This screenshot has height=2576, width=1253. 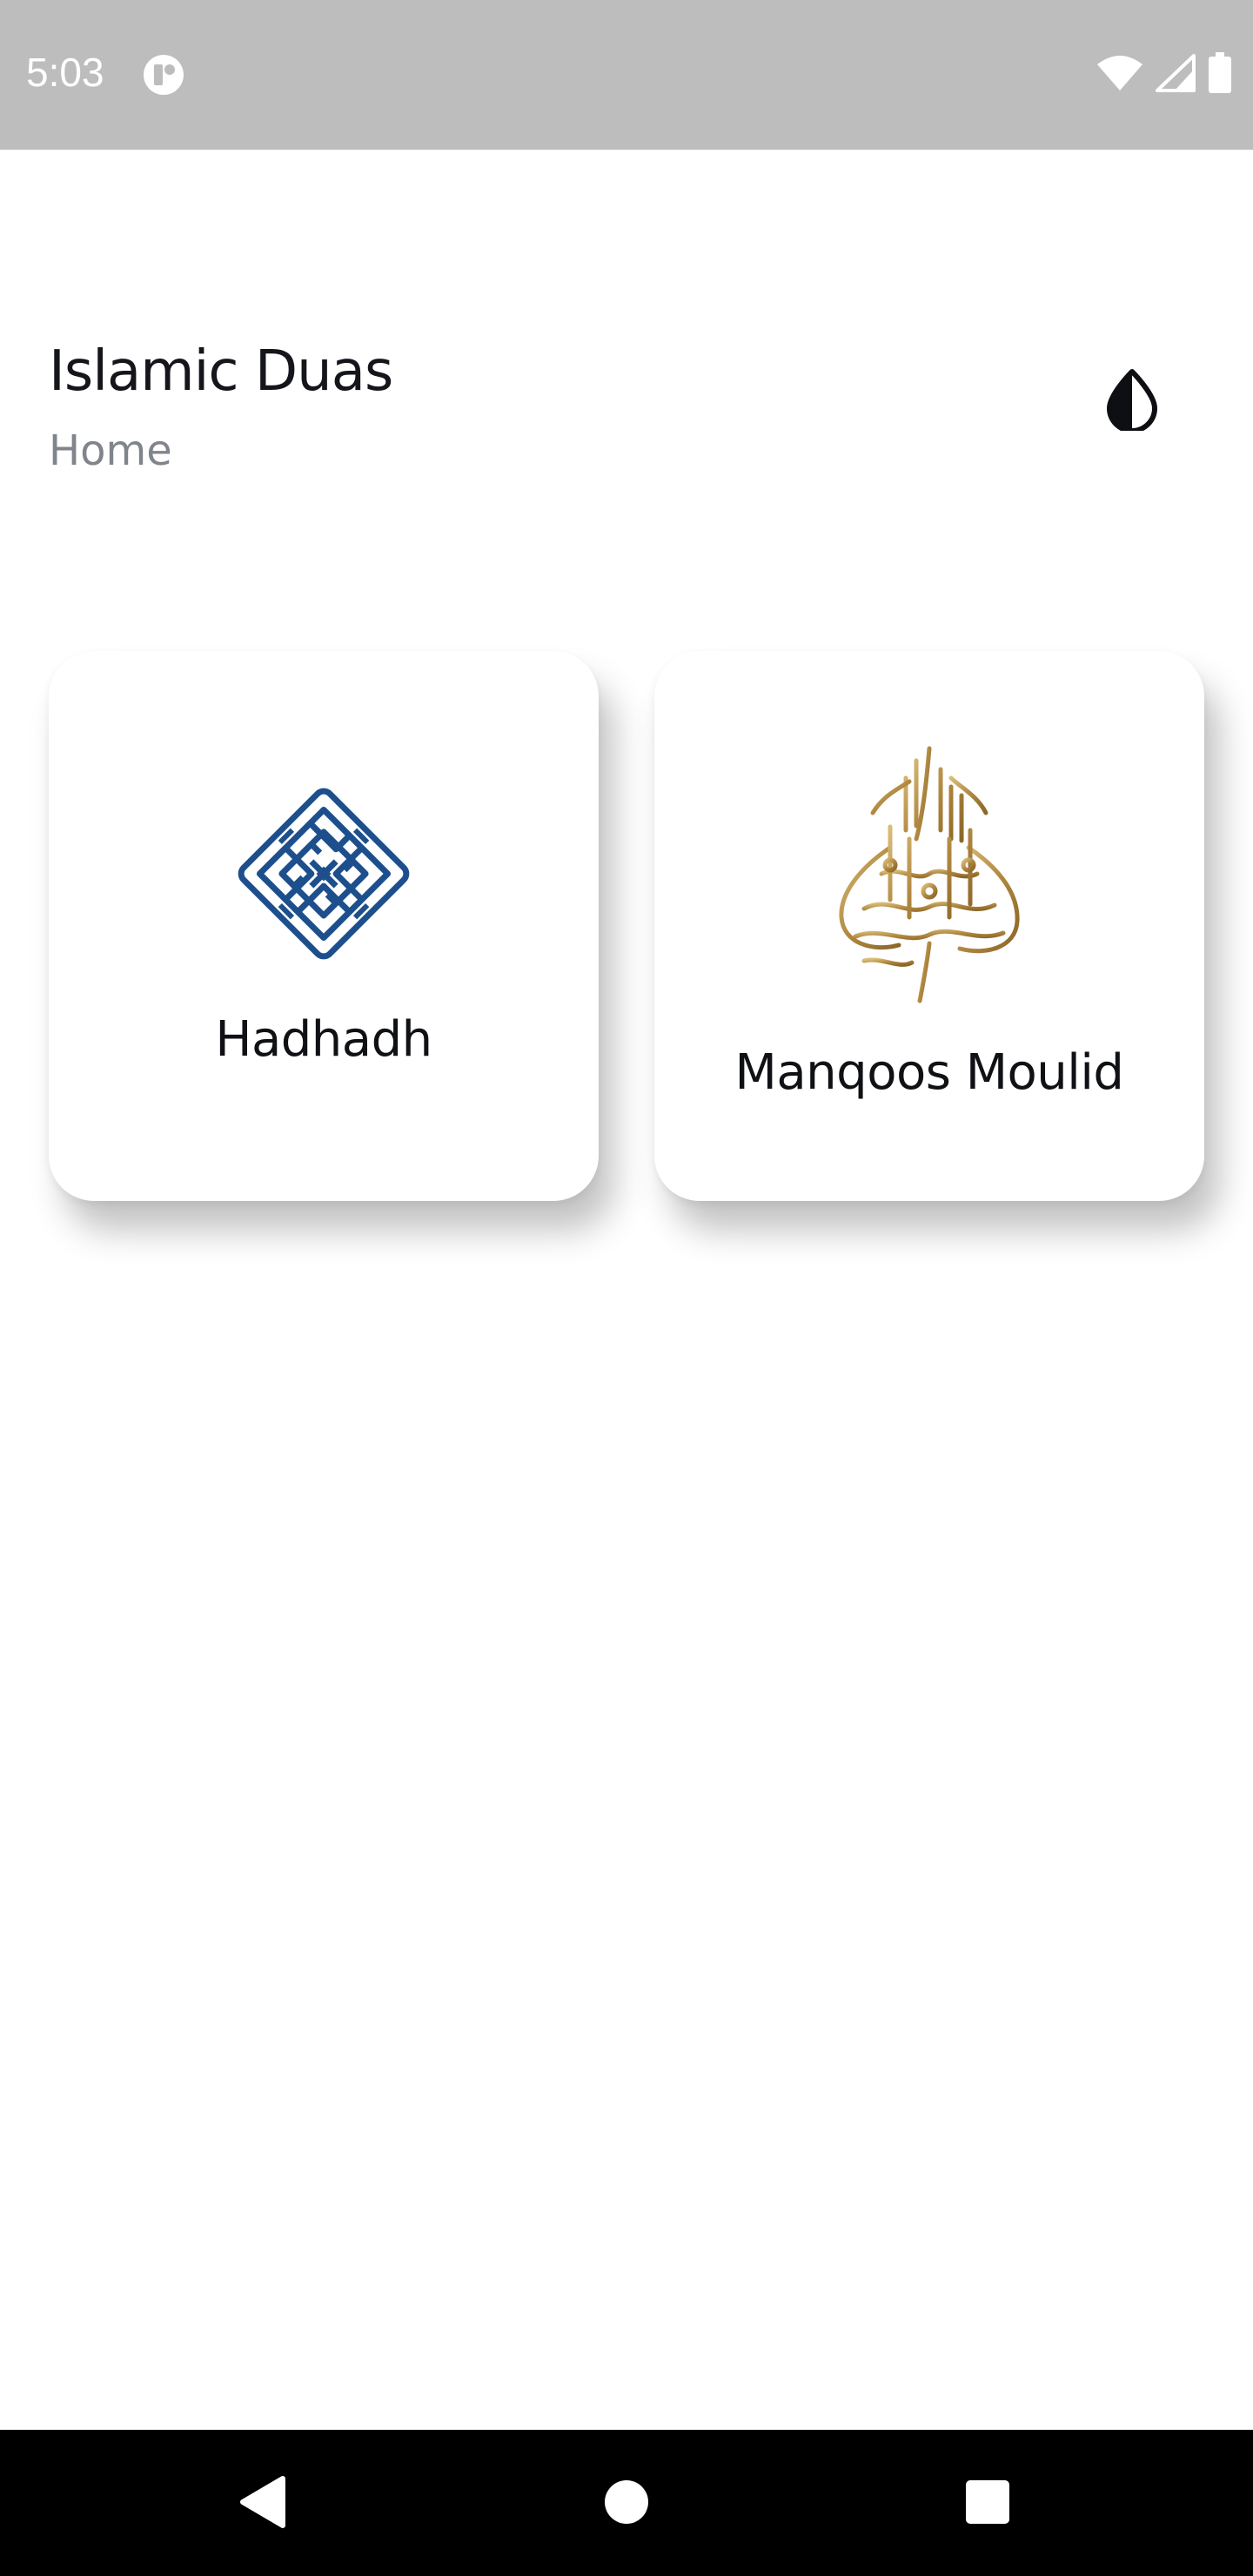 I want to click on breadcrumb: Home, so click(x=110, y=450).